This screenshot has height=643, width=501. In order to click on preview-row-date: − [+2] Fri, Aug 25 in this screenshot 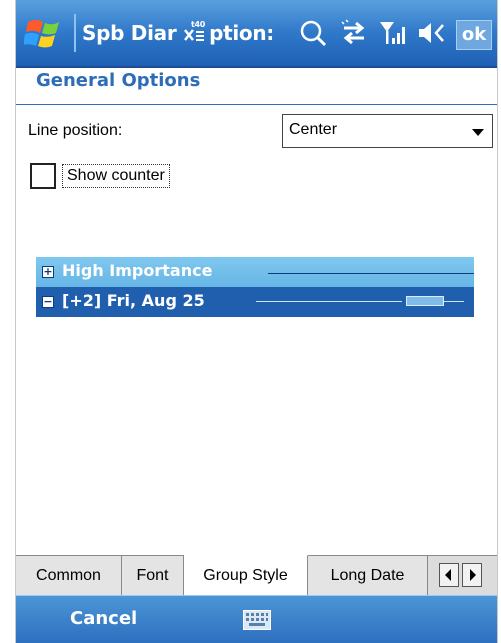, I will do `click(255, 302)`.